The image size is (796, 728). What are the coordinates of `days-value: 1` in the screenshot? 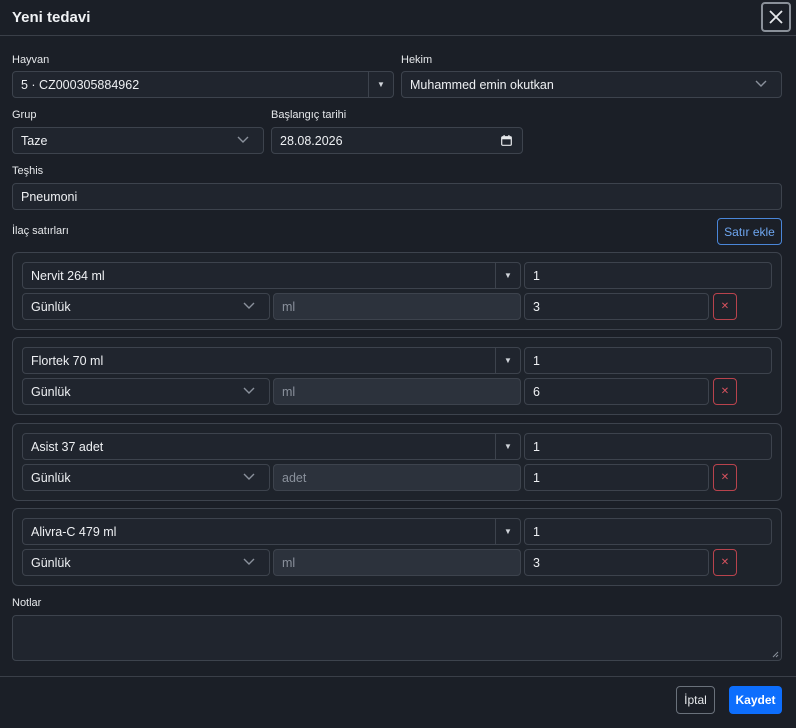 It's located at (536, 477).